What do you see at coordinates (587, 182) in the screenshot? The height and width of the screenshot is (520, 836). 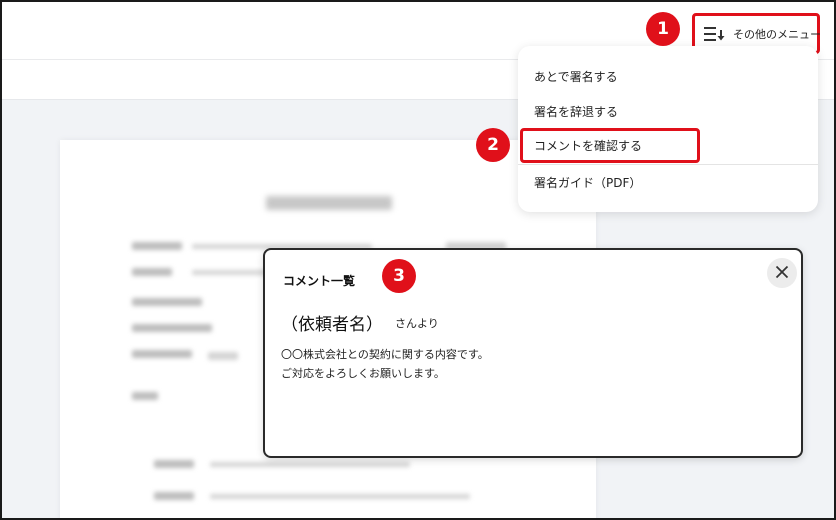 I see `menu-item-signing-guide: 署名ガイド（PDF）` at bounding box center [587, 182].